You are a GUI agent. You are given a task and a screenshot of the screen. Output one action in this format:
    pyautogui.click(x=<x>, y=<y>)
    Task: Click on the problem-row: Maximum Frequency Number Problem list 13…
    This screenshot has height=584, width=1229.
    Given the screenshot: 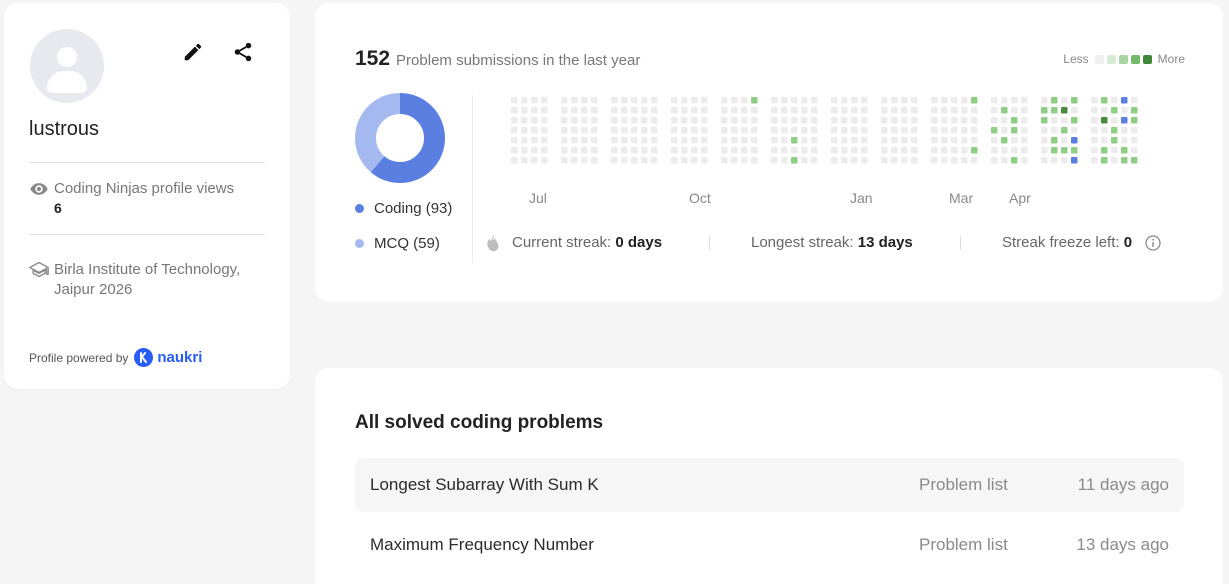 What is the action you would take?
    pyautogui.click(x=769, y=545)
    